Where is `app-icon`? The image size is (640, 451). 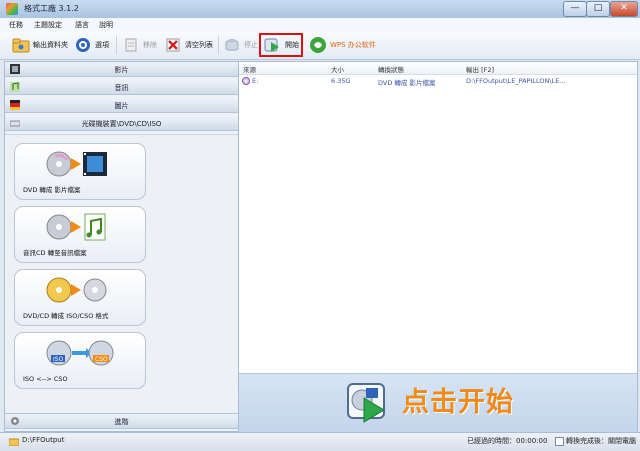 app-icon is located at coordinates (12, 9).